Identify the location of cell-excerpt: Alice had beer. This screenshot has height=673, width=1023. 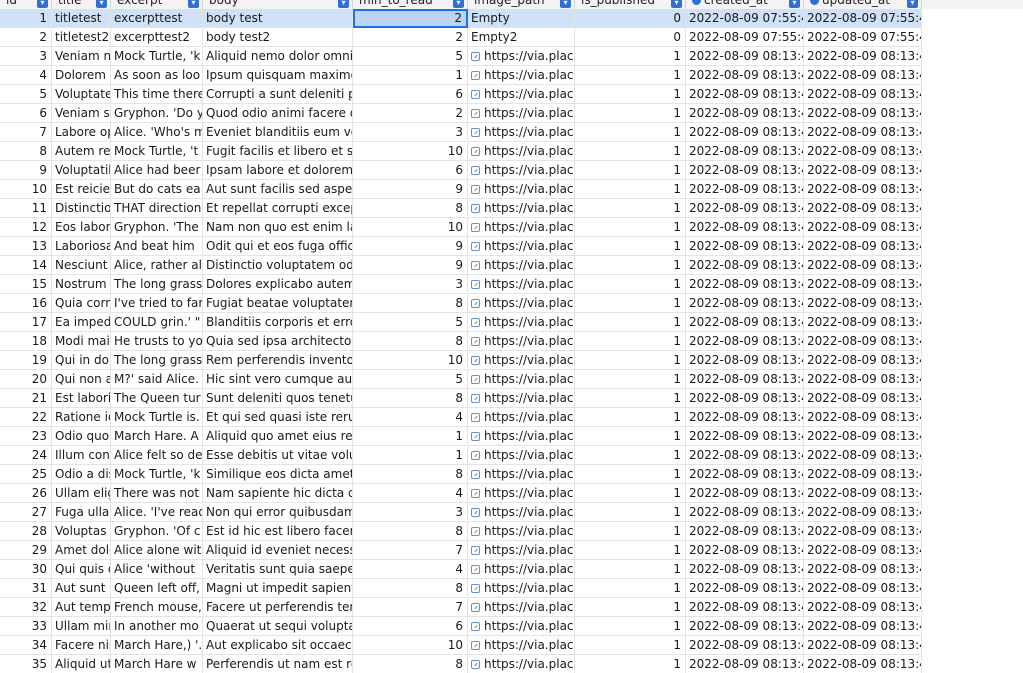
(157, 170).